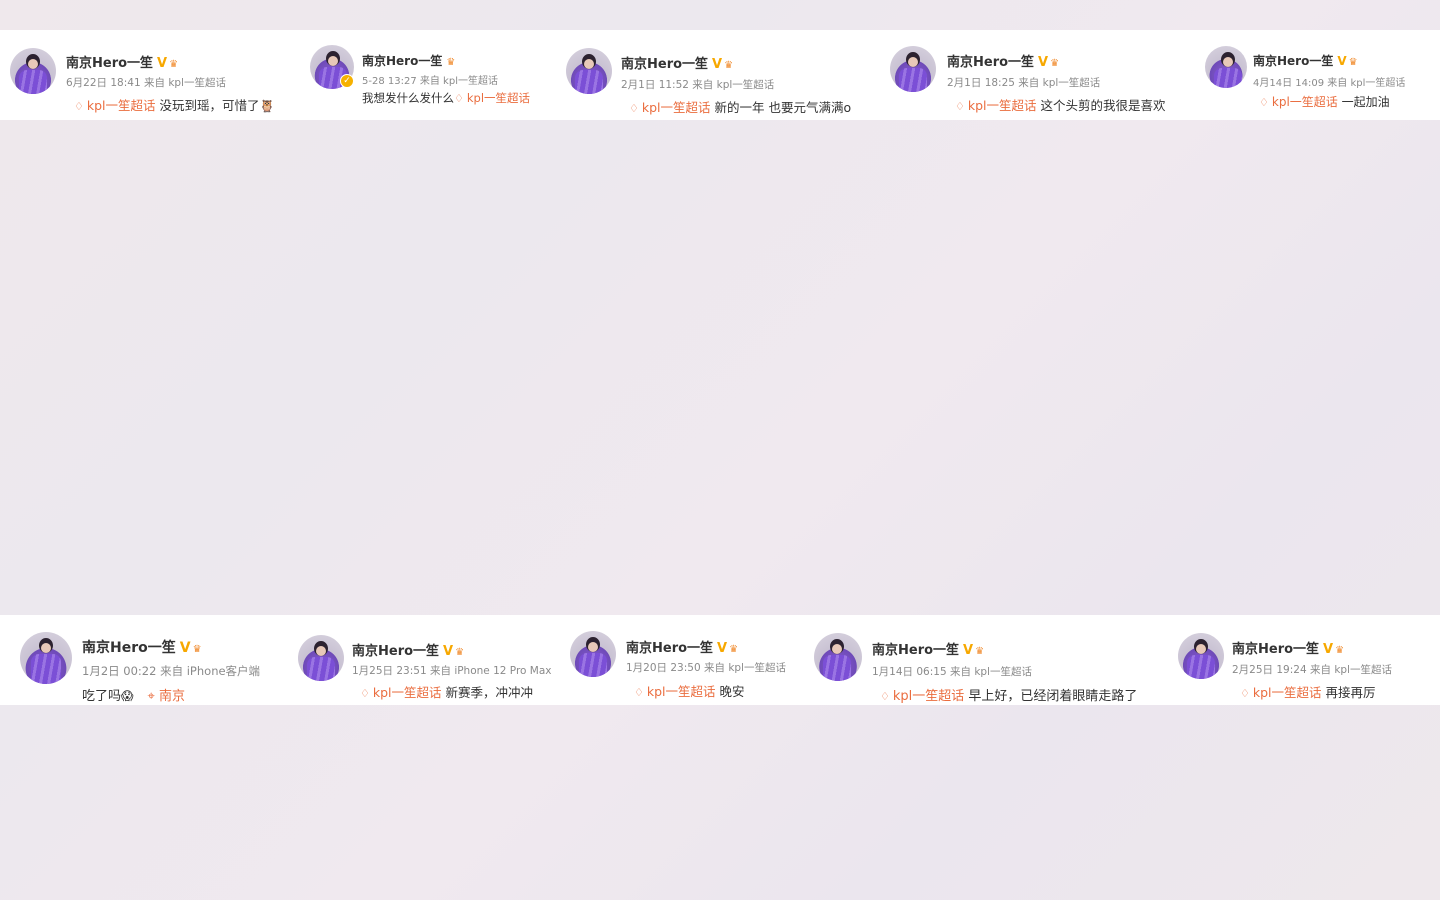  Describe the element at coordinates (1329, 83) in the screenshot. I see `post-meta: 4月14日 14:09 来自 kpl一笙超话` at that location.